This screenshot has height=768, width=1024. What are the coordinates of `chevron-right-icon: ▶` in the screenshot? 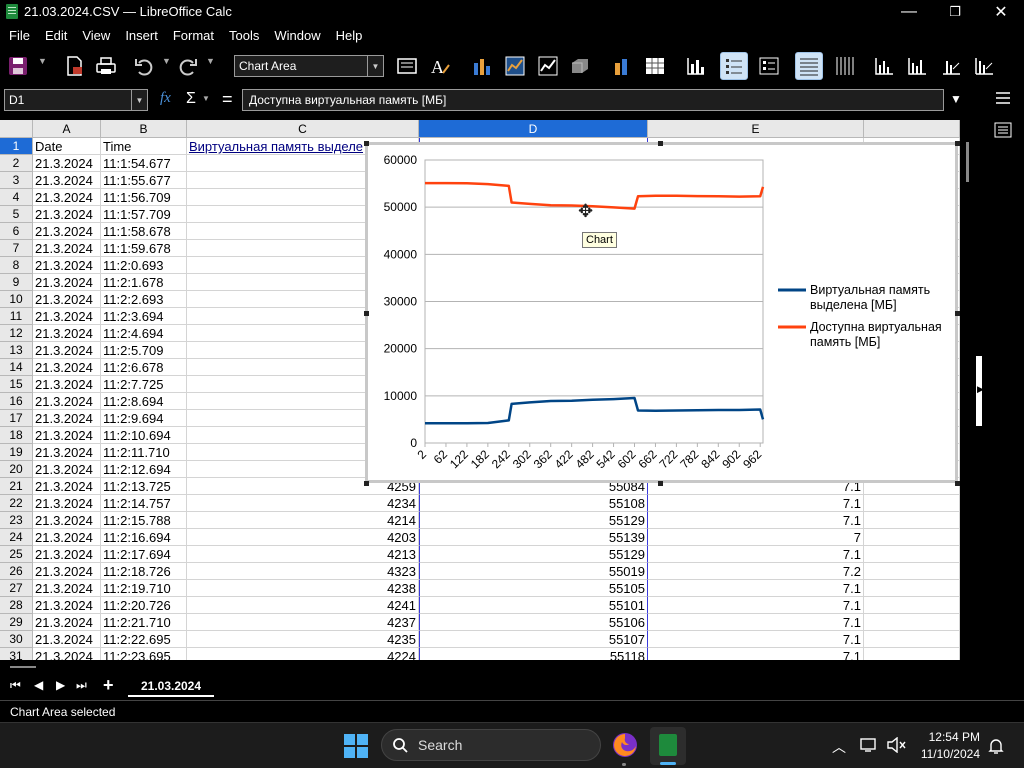 It's located at (980, 389).